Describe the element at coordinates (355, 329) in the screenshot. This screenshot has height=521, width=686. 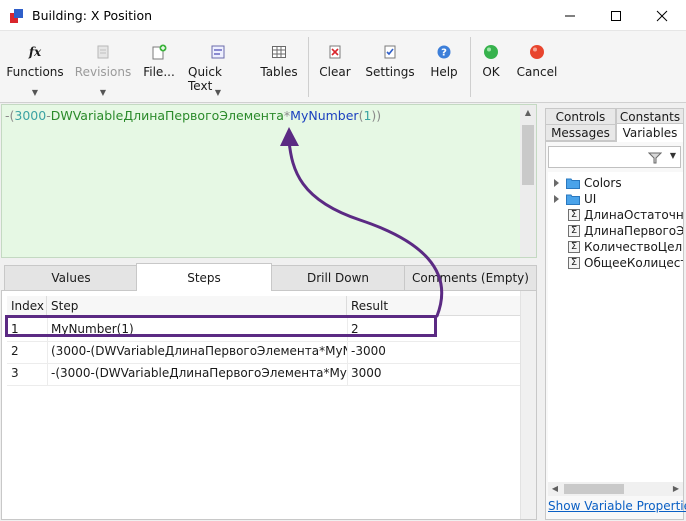
I see `cell-result: 2` at that location.